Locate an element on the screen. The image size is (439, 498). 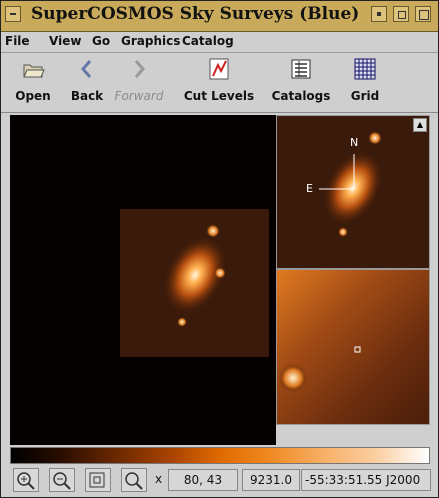
zoom-fit-icon is located at coordinates (97, 480).